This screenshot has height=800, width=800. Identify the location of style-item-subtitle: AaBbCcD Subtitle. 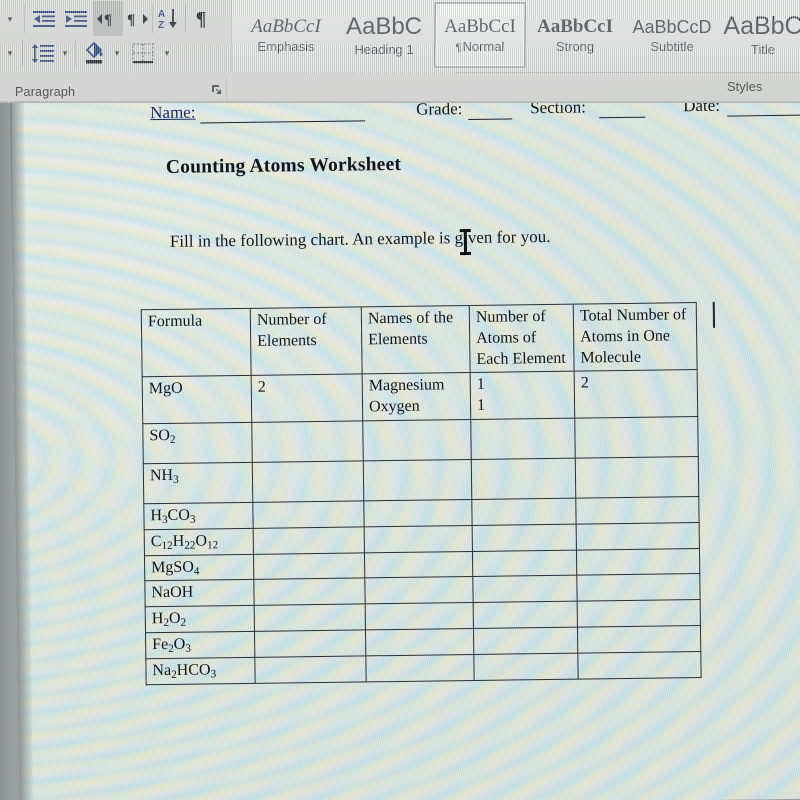
(672, 35).